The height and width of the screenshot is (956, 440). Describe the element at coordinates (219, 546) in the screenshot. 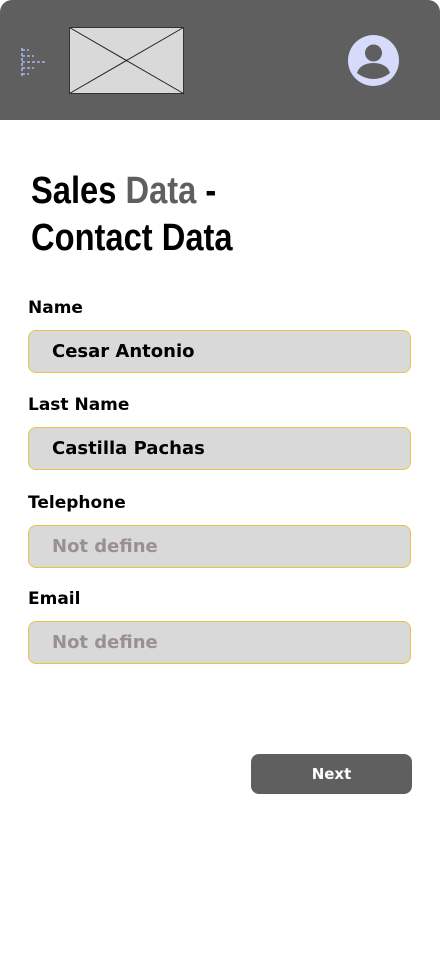

I see `telephone-field` at that location.